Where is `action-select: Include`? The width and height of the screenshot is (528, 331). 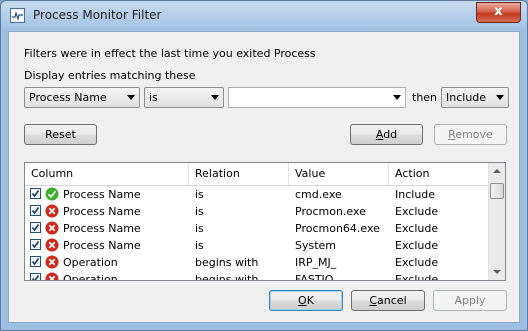
action-select: Include is located at coordinates (475, 97).